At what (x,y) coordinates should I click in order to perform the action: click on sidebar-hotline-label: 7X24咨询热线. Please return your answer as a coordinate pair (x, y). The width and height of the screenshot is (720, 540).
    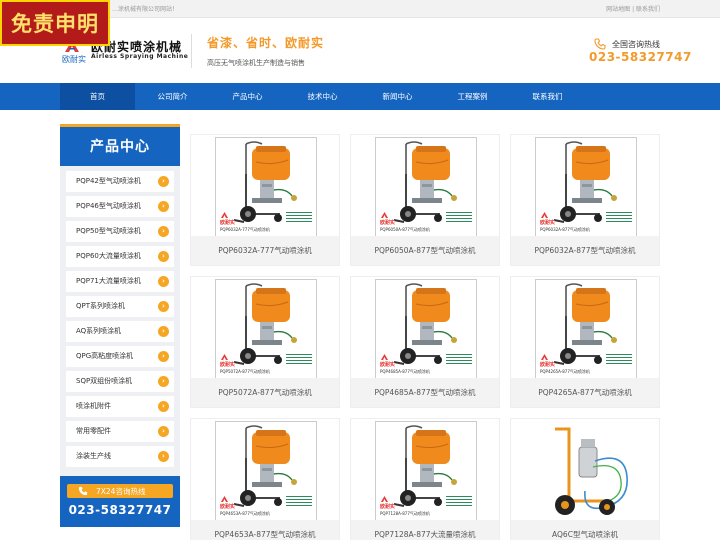
    Looking at the image, I should click on (121, 491).